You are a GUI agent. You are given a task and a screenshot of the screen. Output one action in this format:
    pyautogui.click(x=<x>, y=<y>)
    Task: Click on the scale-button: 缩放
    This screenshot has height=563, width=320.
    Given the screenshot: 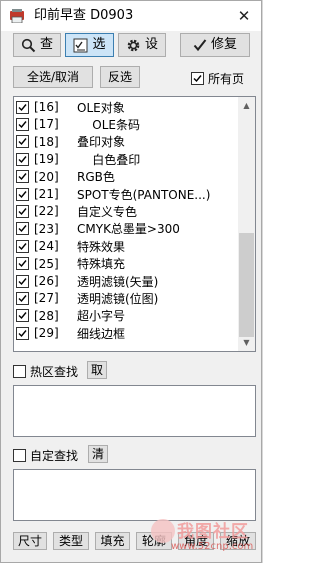 What is the action you would take?
    pyautogui.click(x=238, y=541)
    